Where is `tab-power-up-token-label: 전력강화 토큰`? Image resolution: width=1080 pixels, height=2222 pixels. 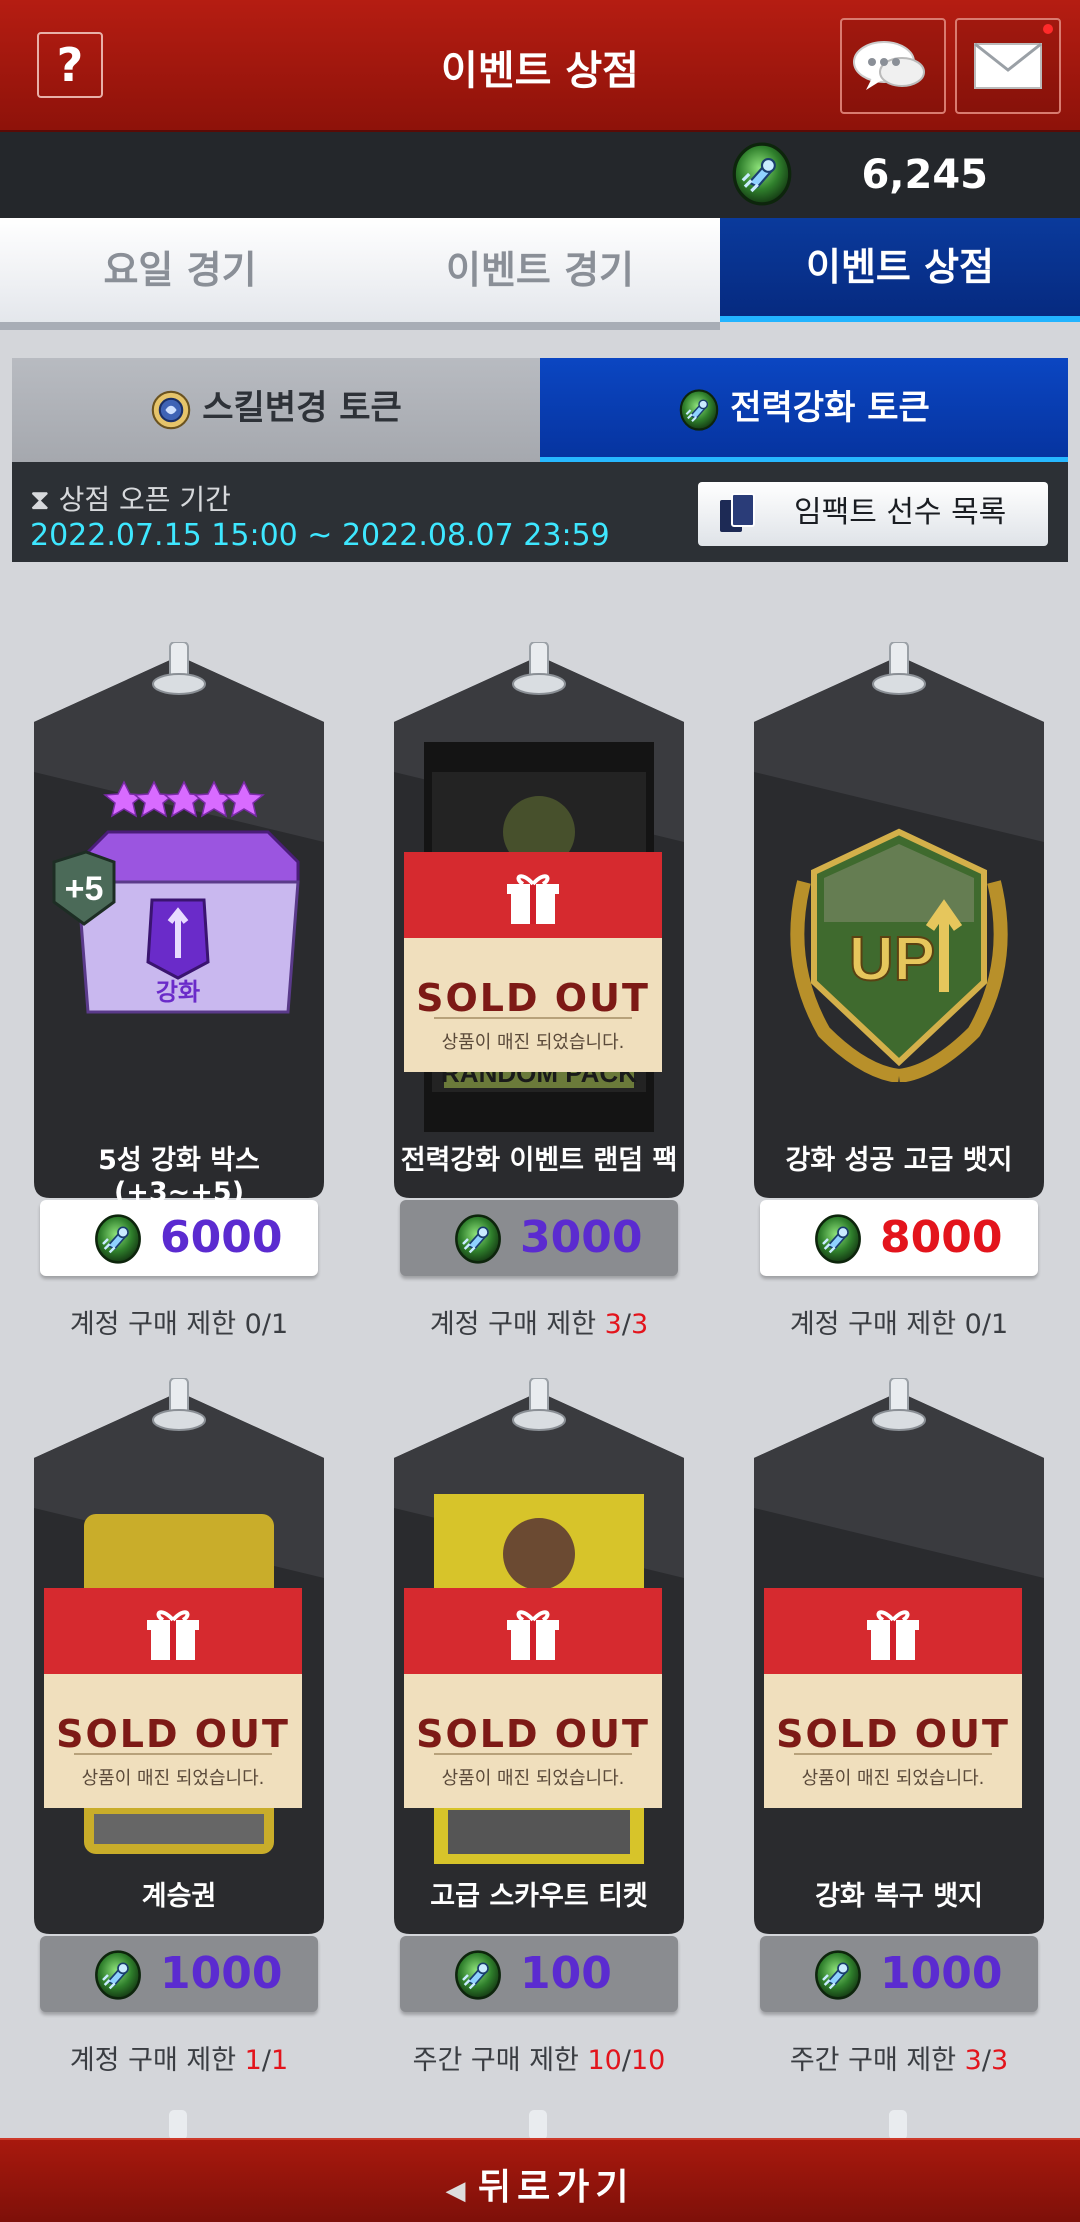
tab-power-up-token-label: 전력강화 토큰 is located at coordinates (830, 408).